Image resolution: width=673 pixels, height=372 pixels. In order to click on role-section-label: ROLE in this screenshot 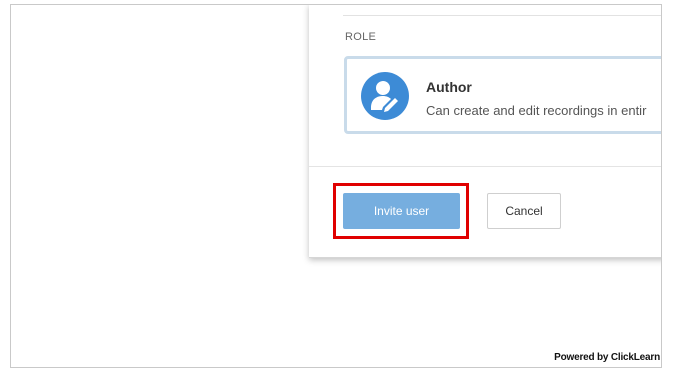, I will do `click(361, 37)`.